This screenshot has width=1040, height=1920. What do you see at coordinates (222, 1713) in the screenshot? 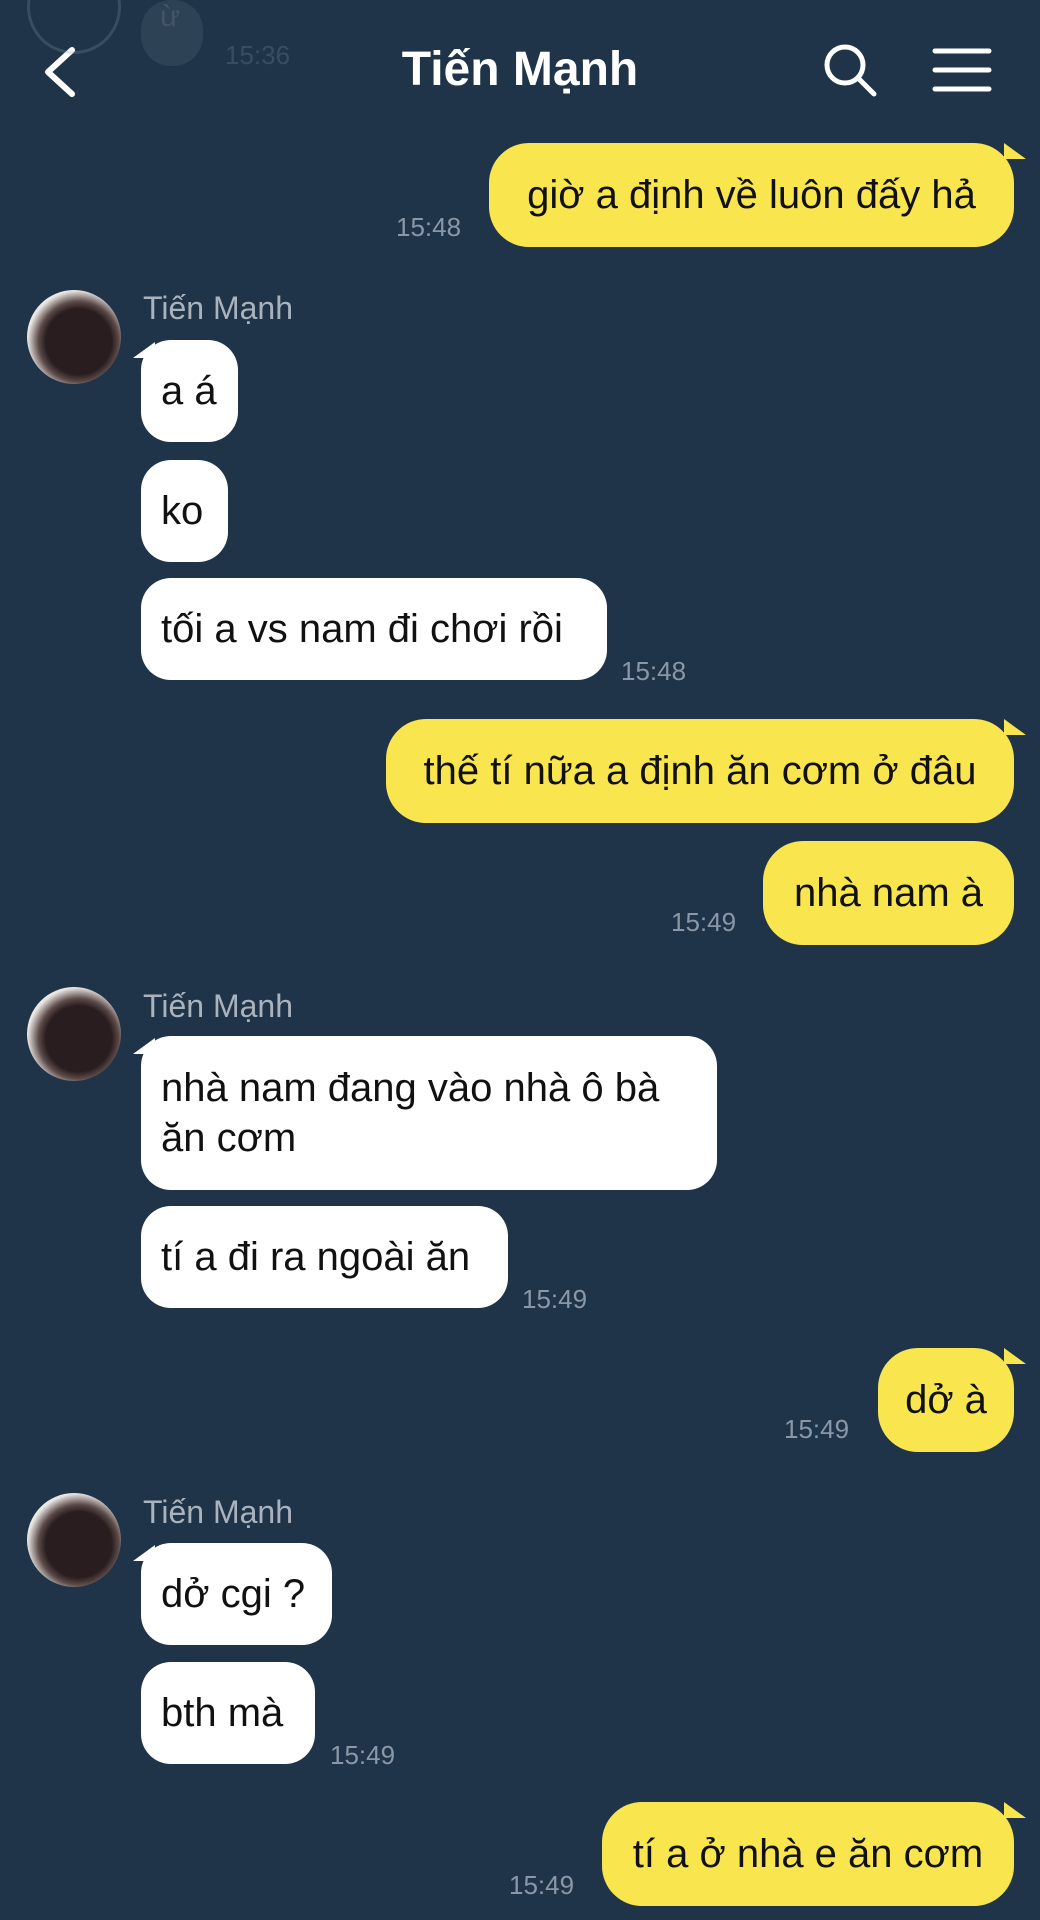
I see `message-text: bth mà` at bounding box center [222, 1713].